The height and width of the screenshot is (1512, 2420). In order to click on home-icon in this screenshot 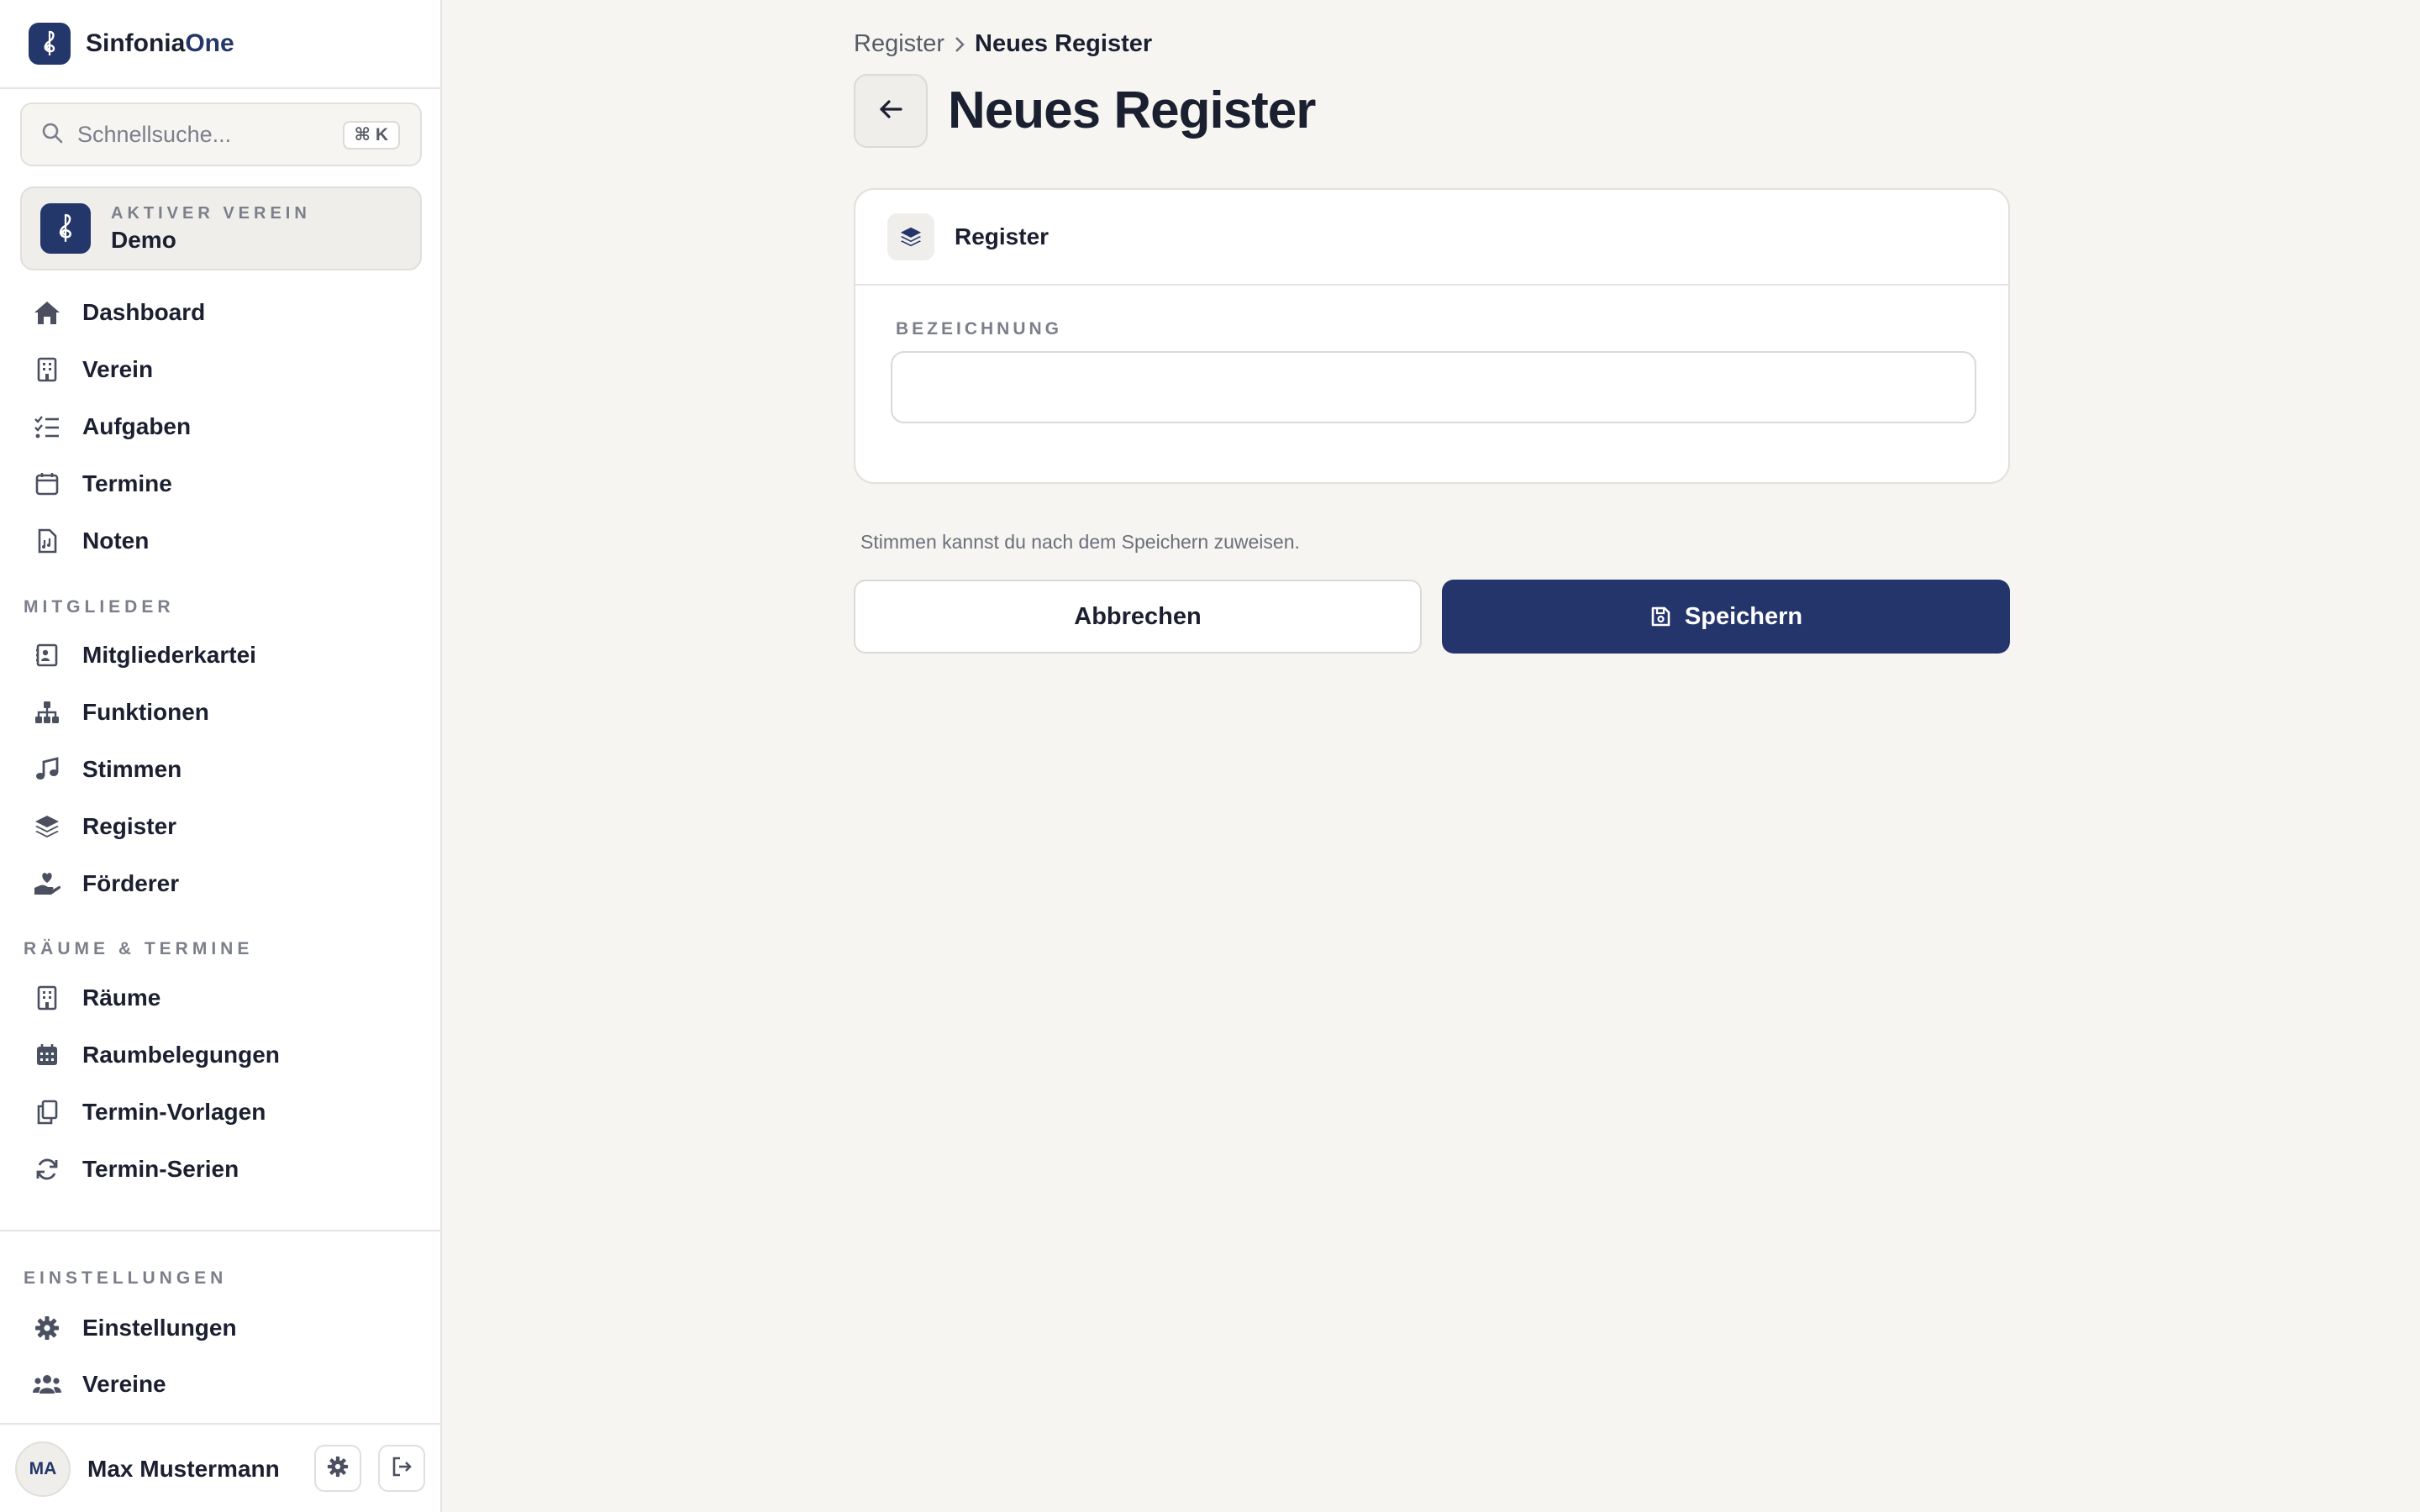, I will do `click(47, 312)`.